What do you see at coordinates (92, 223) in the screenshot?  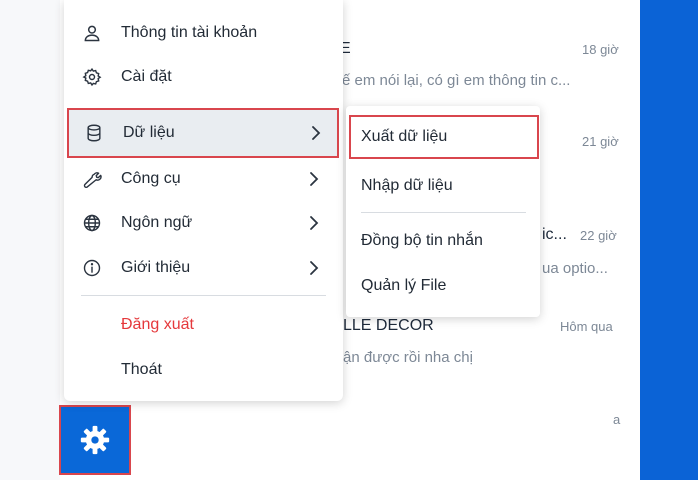 I see `globe-icon` at bounding box center [92, 223].